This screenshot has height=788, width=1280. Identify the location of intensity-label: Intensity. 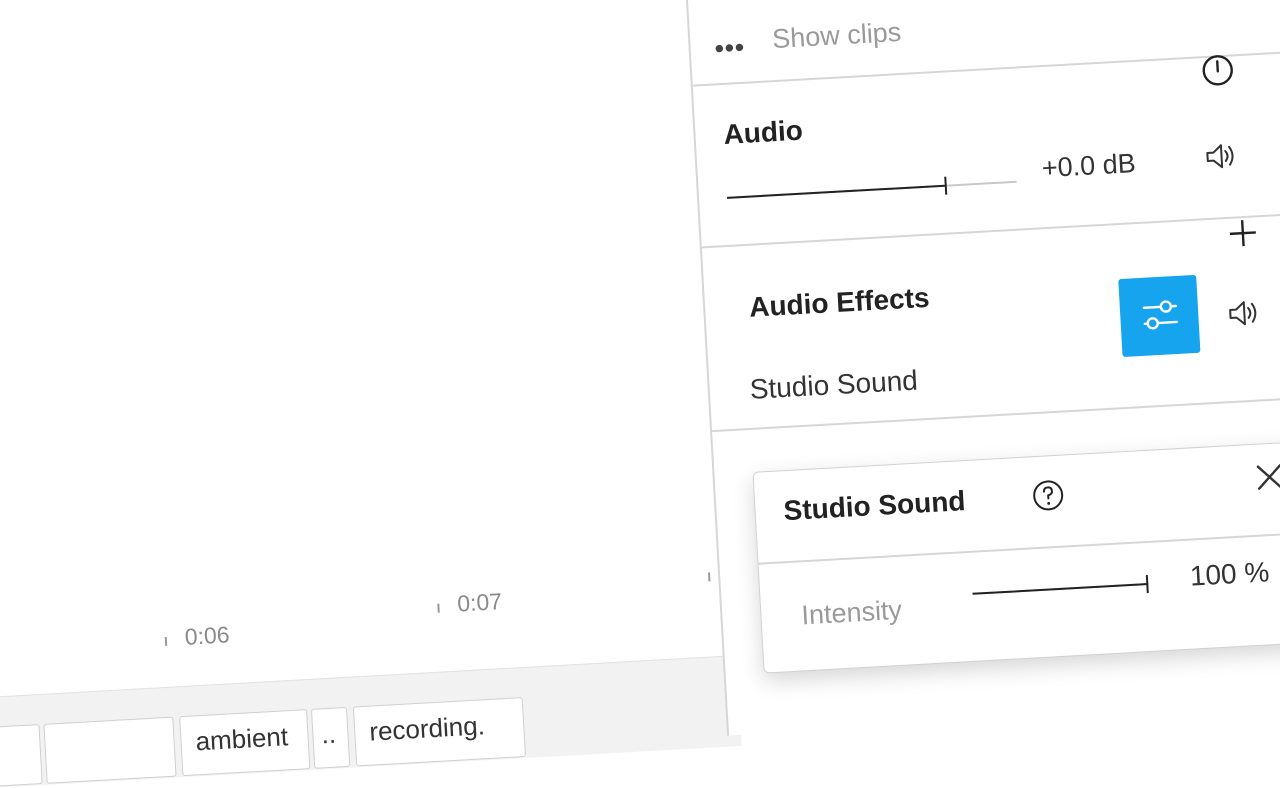
(851, 612).